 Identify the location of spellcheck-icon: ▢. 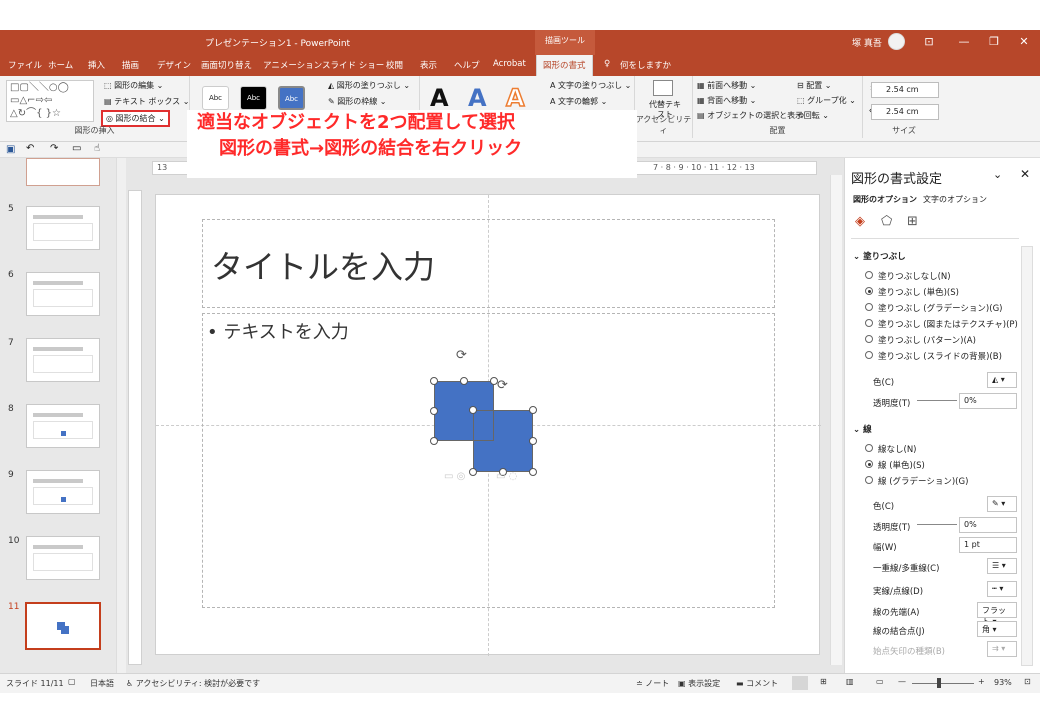
(72, 681).